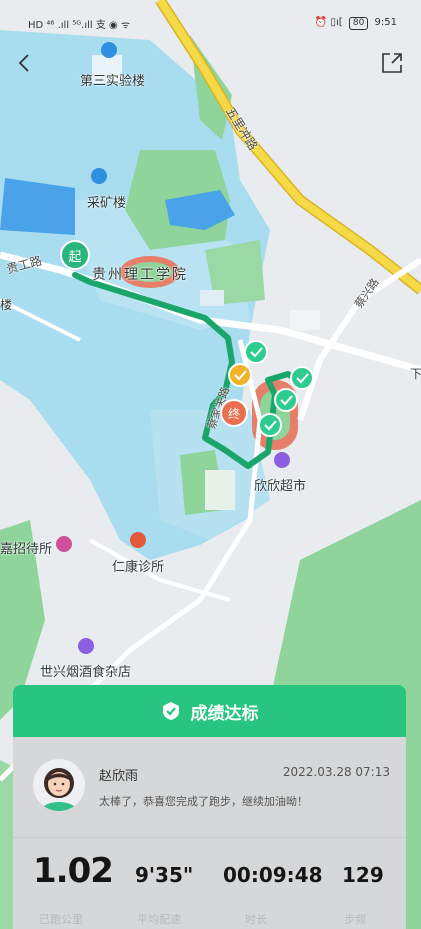  Describe the element at coordinates (86, 672) in the screenshot. I see `map-label-shop: 世兴烟酒食杂店` at that location.